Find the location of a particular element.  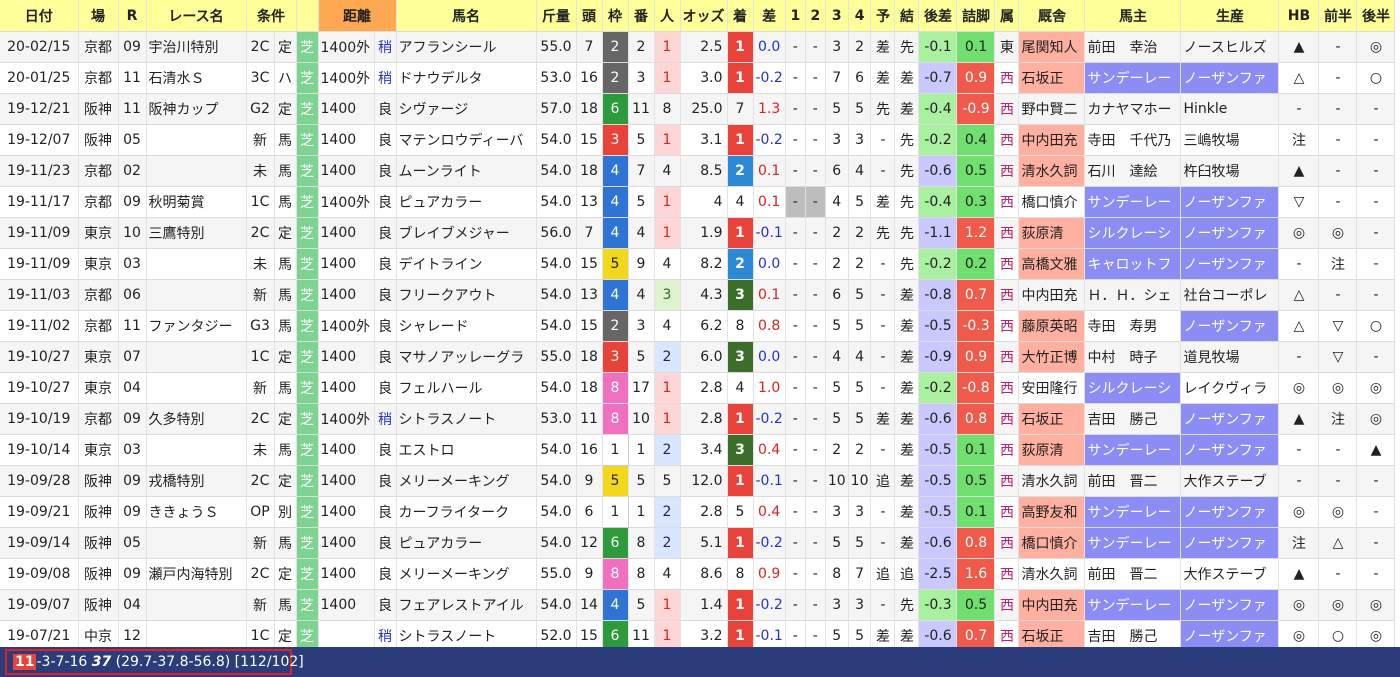

col-late-diff: 後差 is located at coordinates (938, 16).